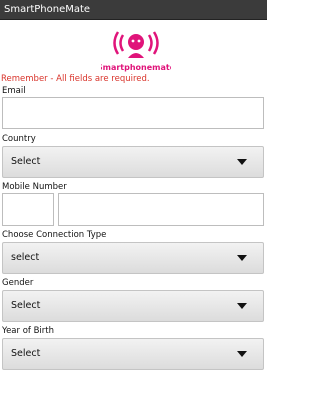 The image size is (320, 400). What do you see at coordinates (133, 10) in the screenshot?
I see `title-bar: SmartPhoneMate` at bounding box center [133, 10].